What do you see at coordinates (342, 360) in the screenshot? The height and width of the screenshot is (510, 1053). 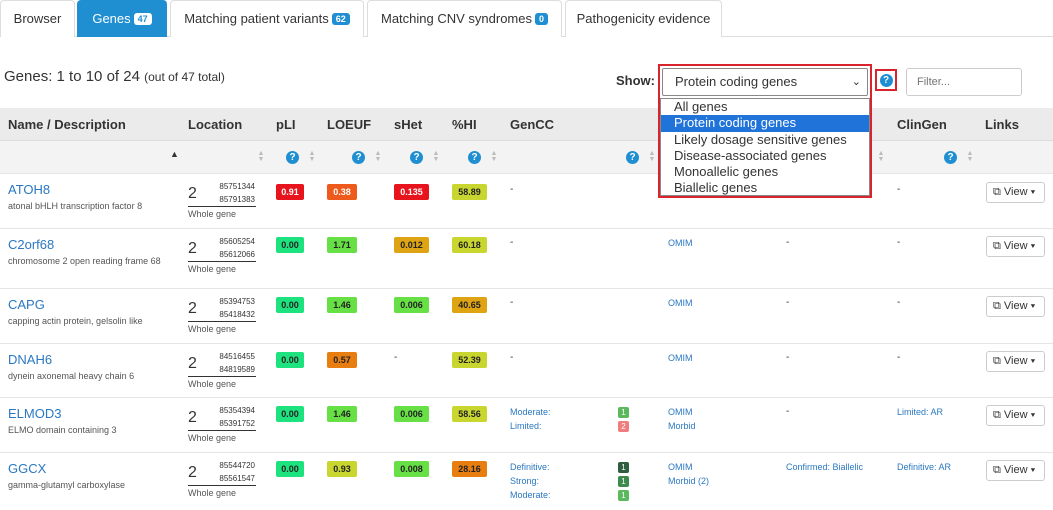 I see `loeuf-badge: 0.57` at bounding box center [342, 360].